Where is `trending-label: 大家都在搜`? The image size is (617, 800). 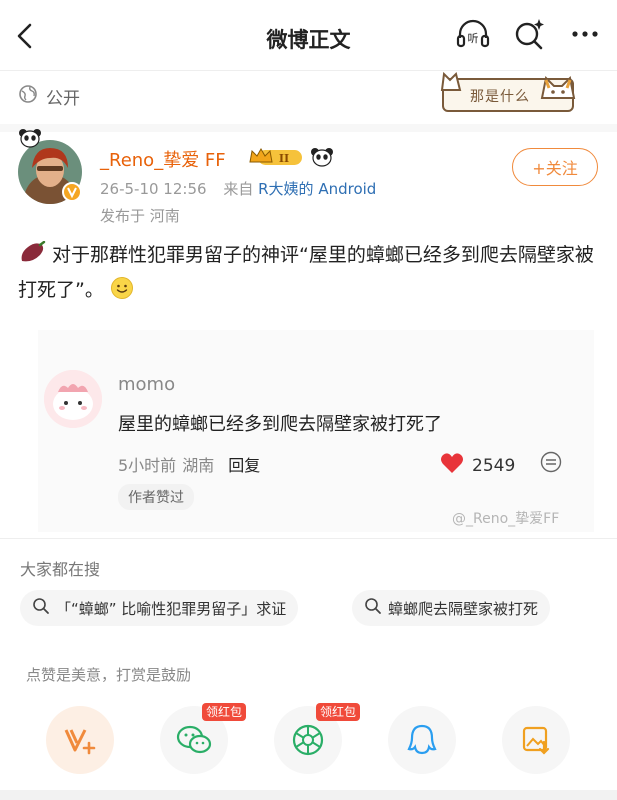
trending-label: 大家都在搜 is located at coordinates (60, 569).